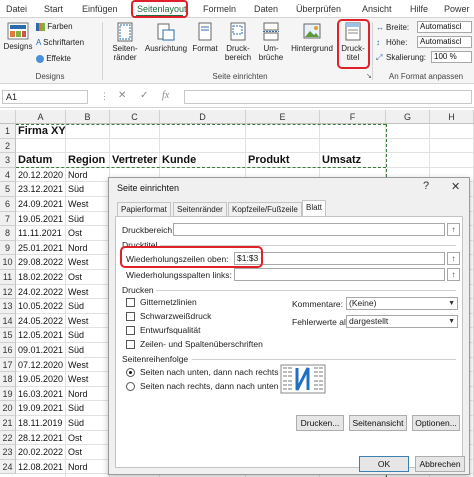 The image size is (474, 477). I want to click on cell: 12.05.2021, so click(41, 335).